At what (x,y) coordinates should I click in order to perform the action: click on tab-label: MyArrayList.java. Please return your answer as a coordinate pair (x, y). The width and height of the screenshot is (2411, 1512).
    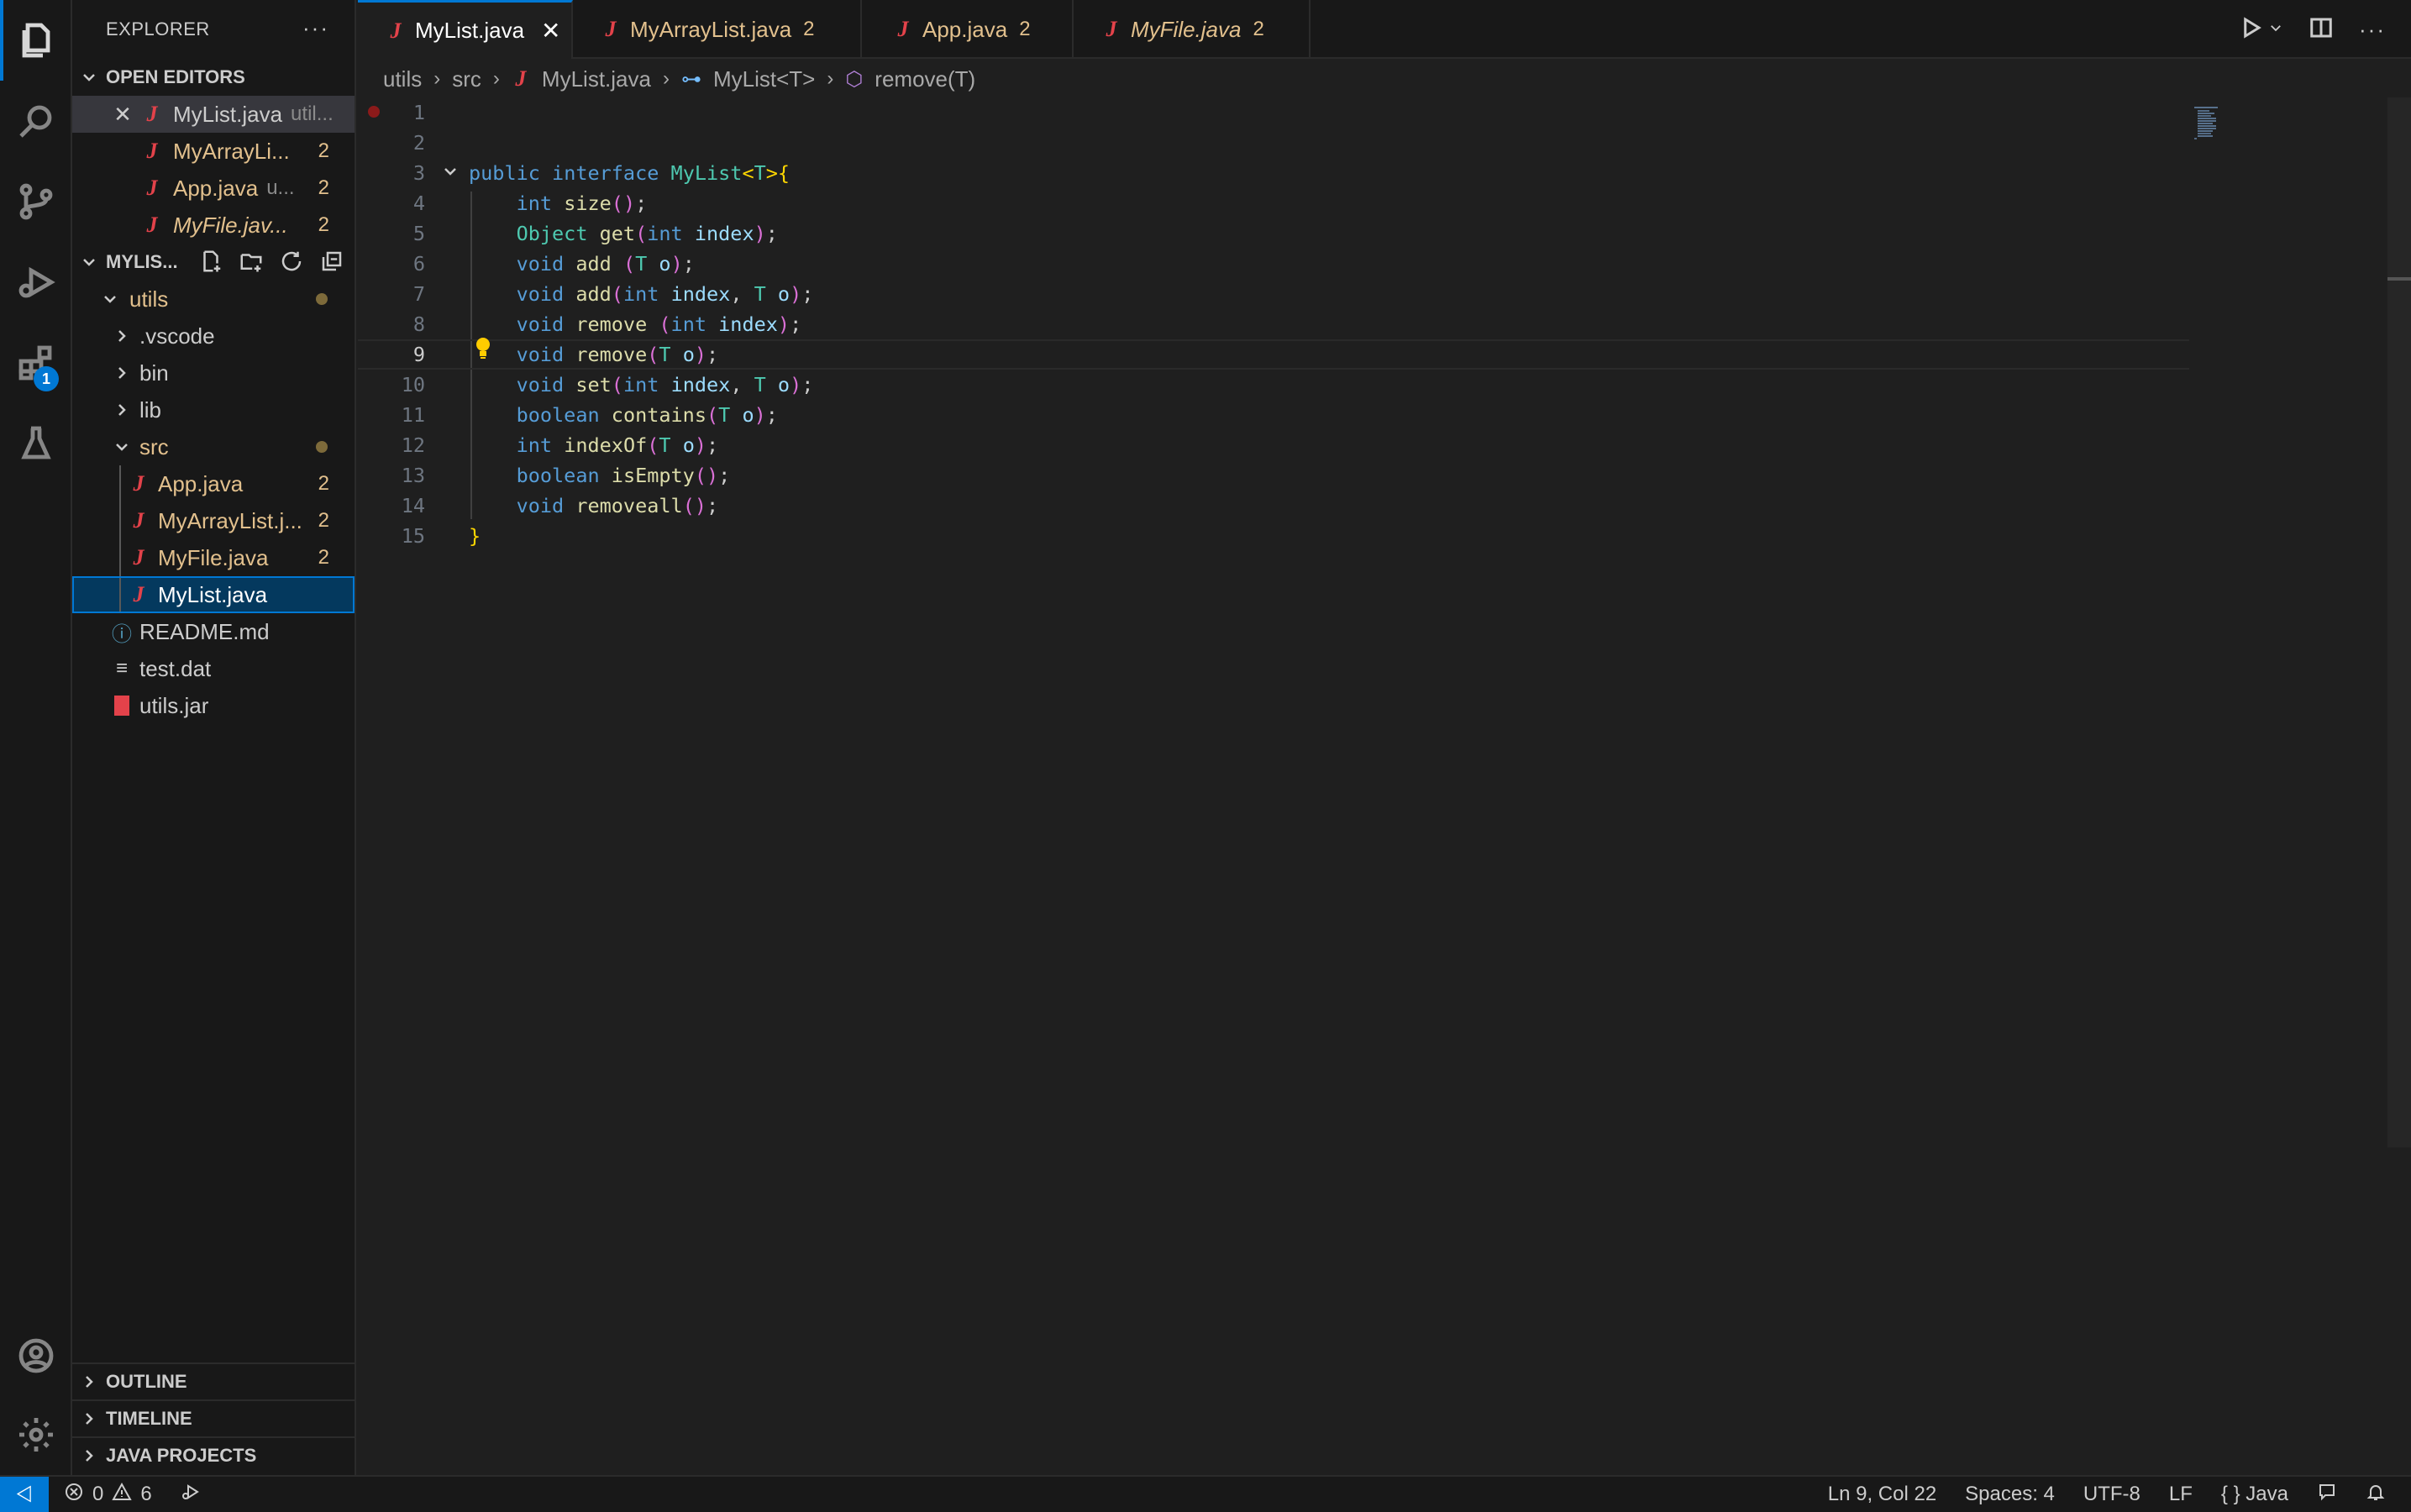
    Looking at the image, I should click on (711, 29).